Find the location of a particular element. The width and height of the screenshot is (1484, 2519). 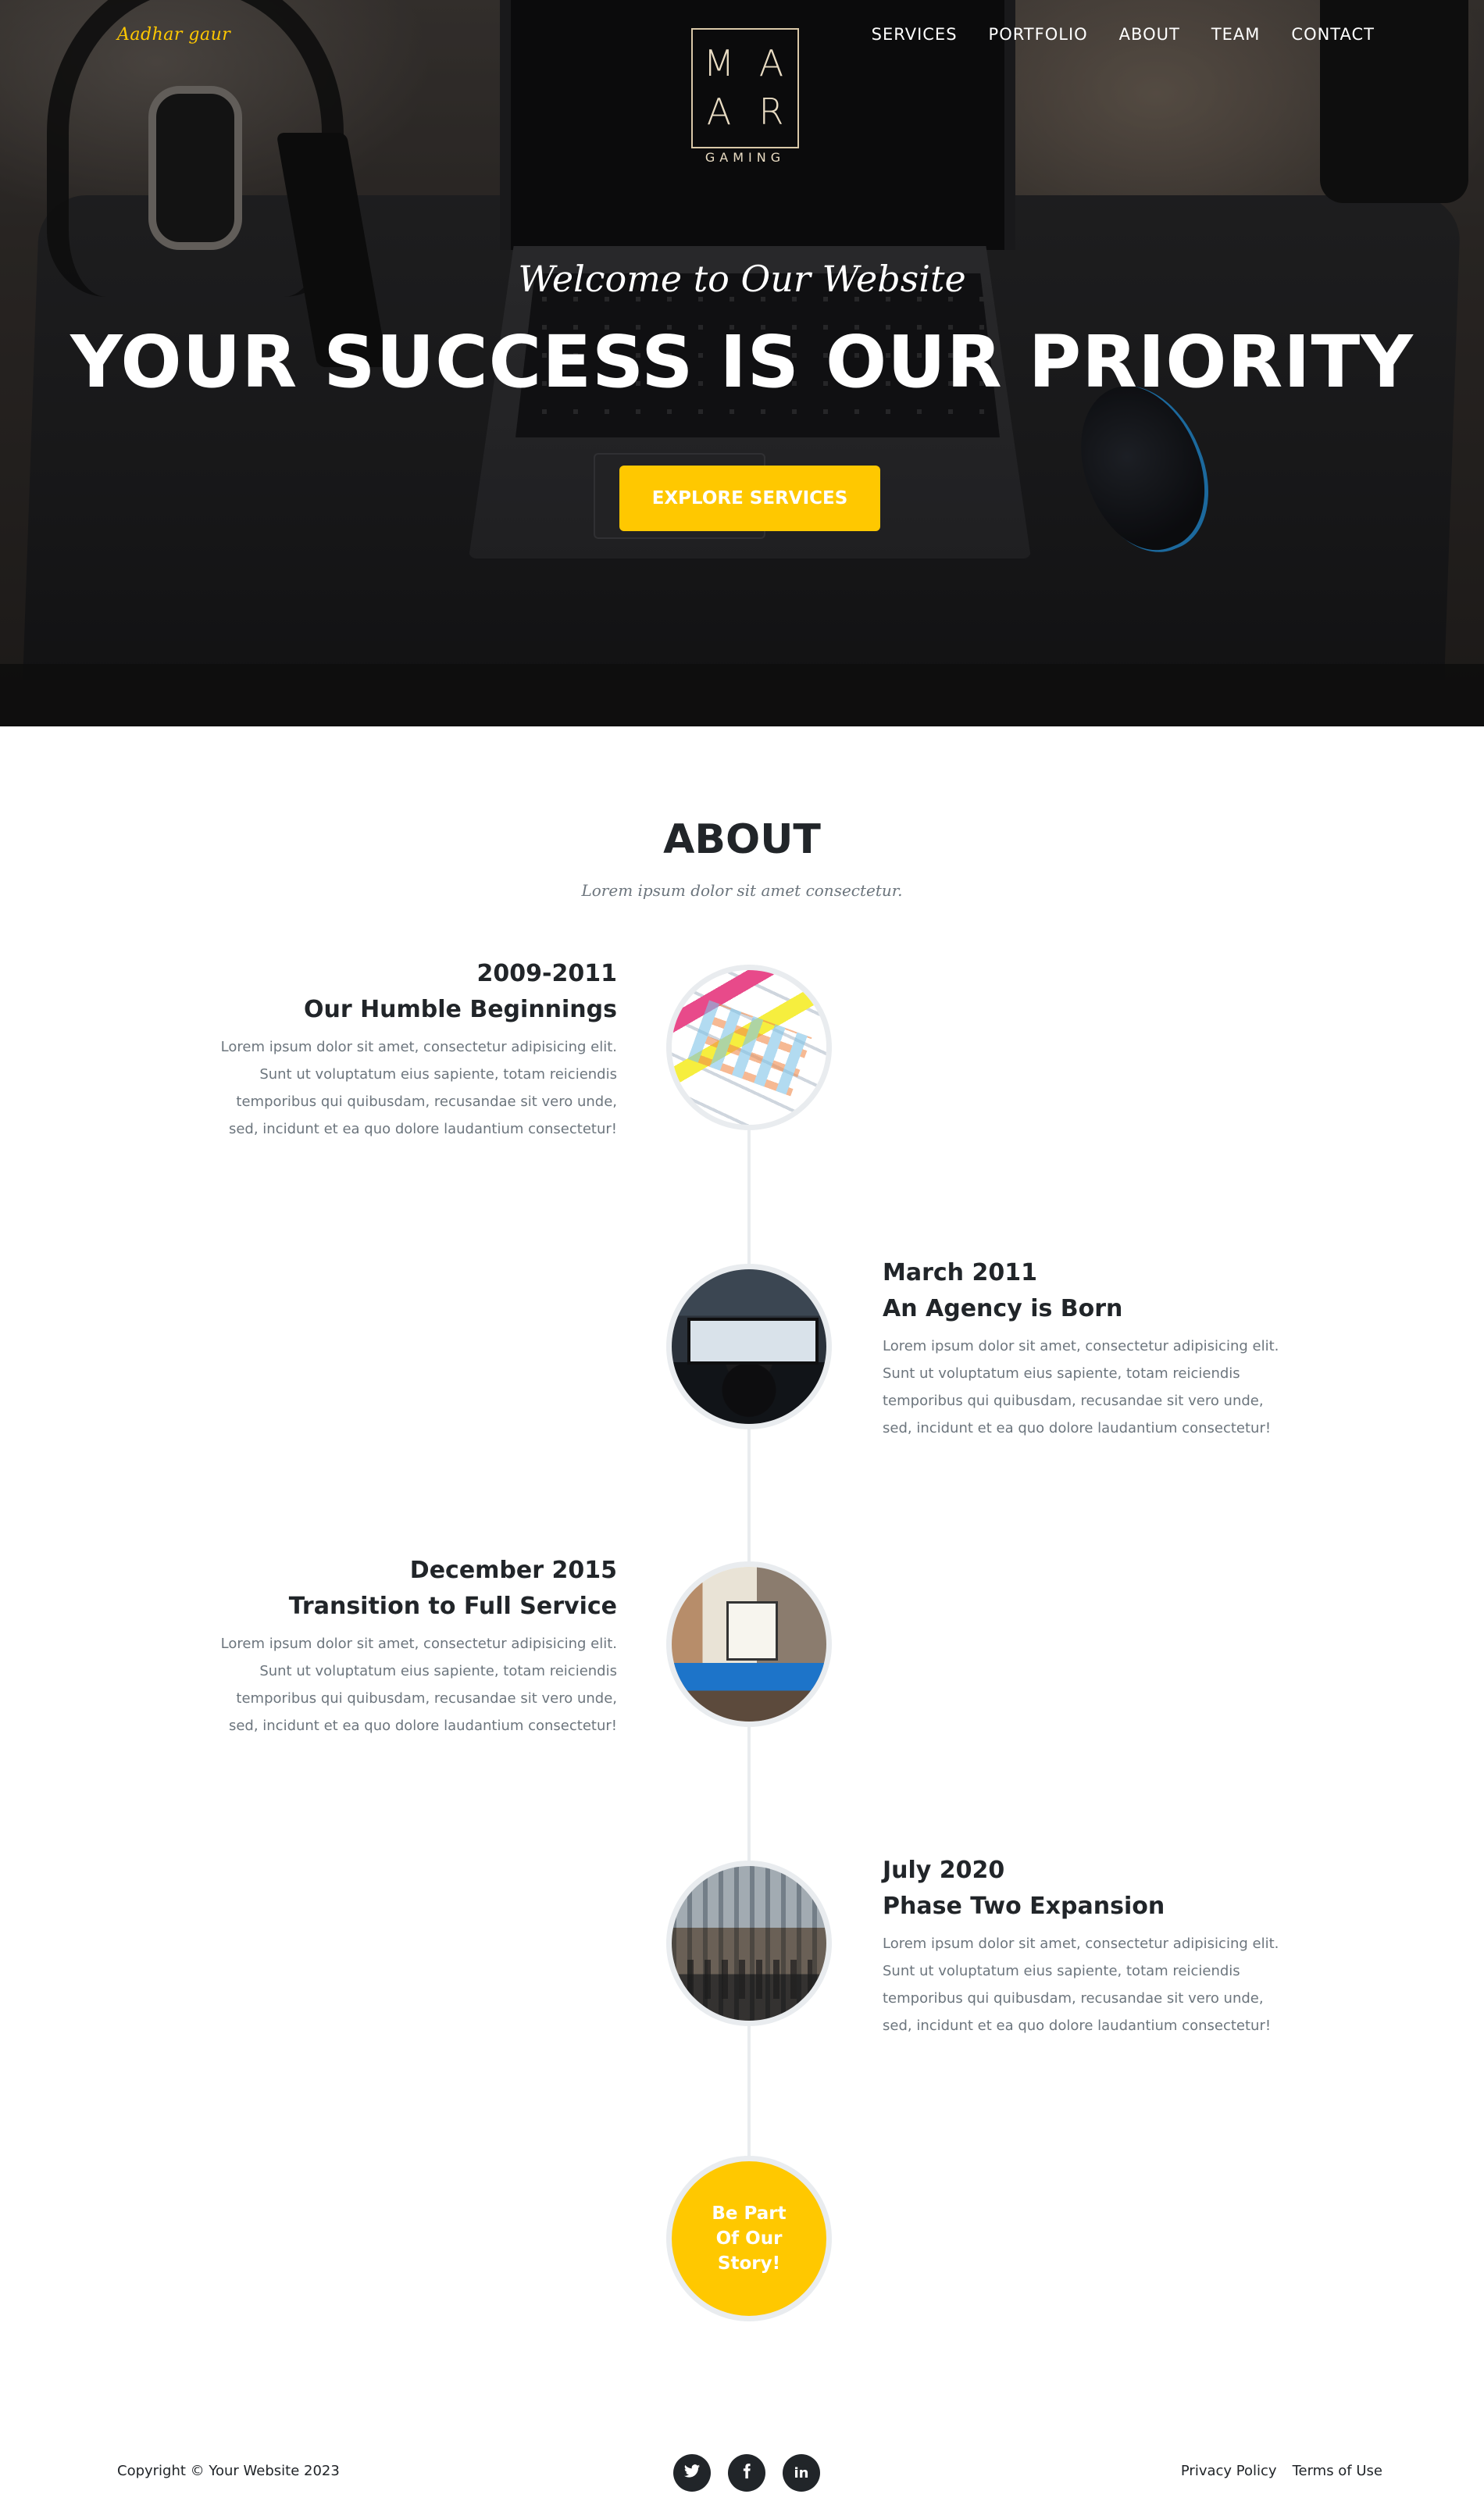

timeline-heading: Our Humble Beginnings is located at coordinates (460, 1009).